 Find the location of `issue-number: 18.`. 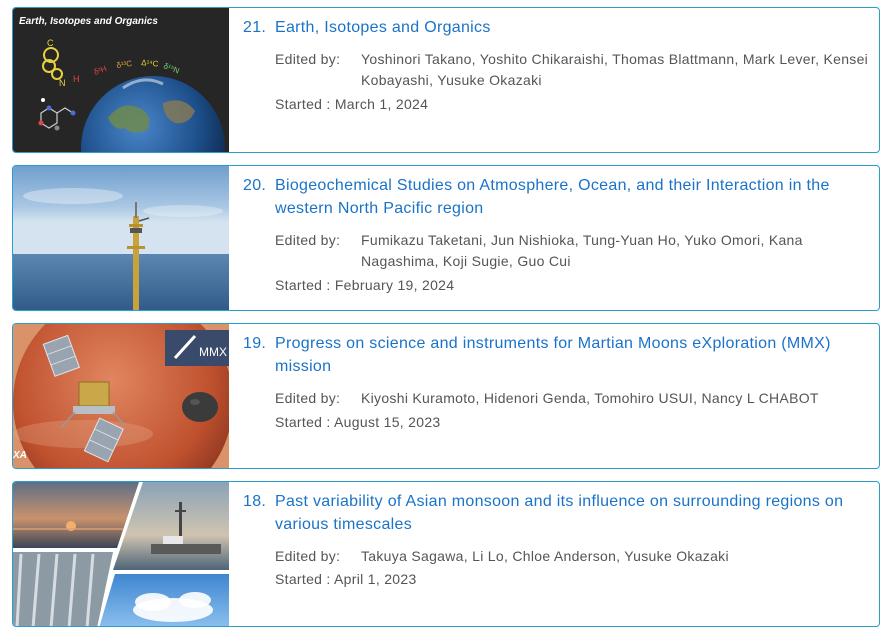

issue-number: 18. is located at coordinates (255, 501).